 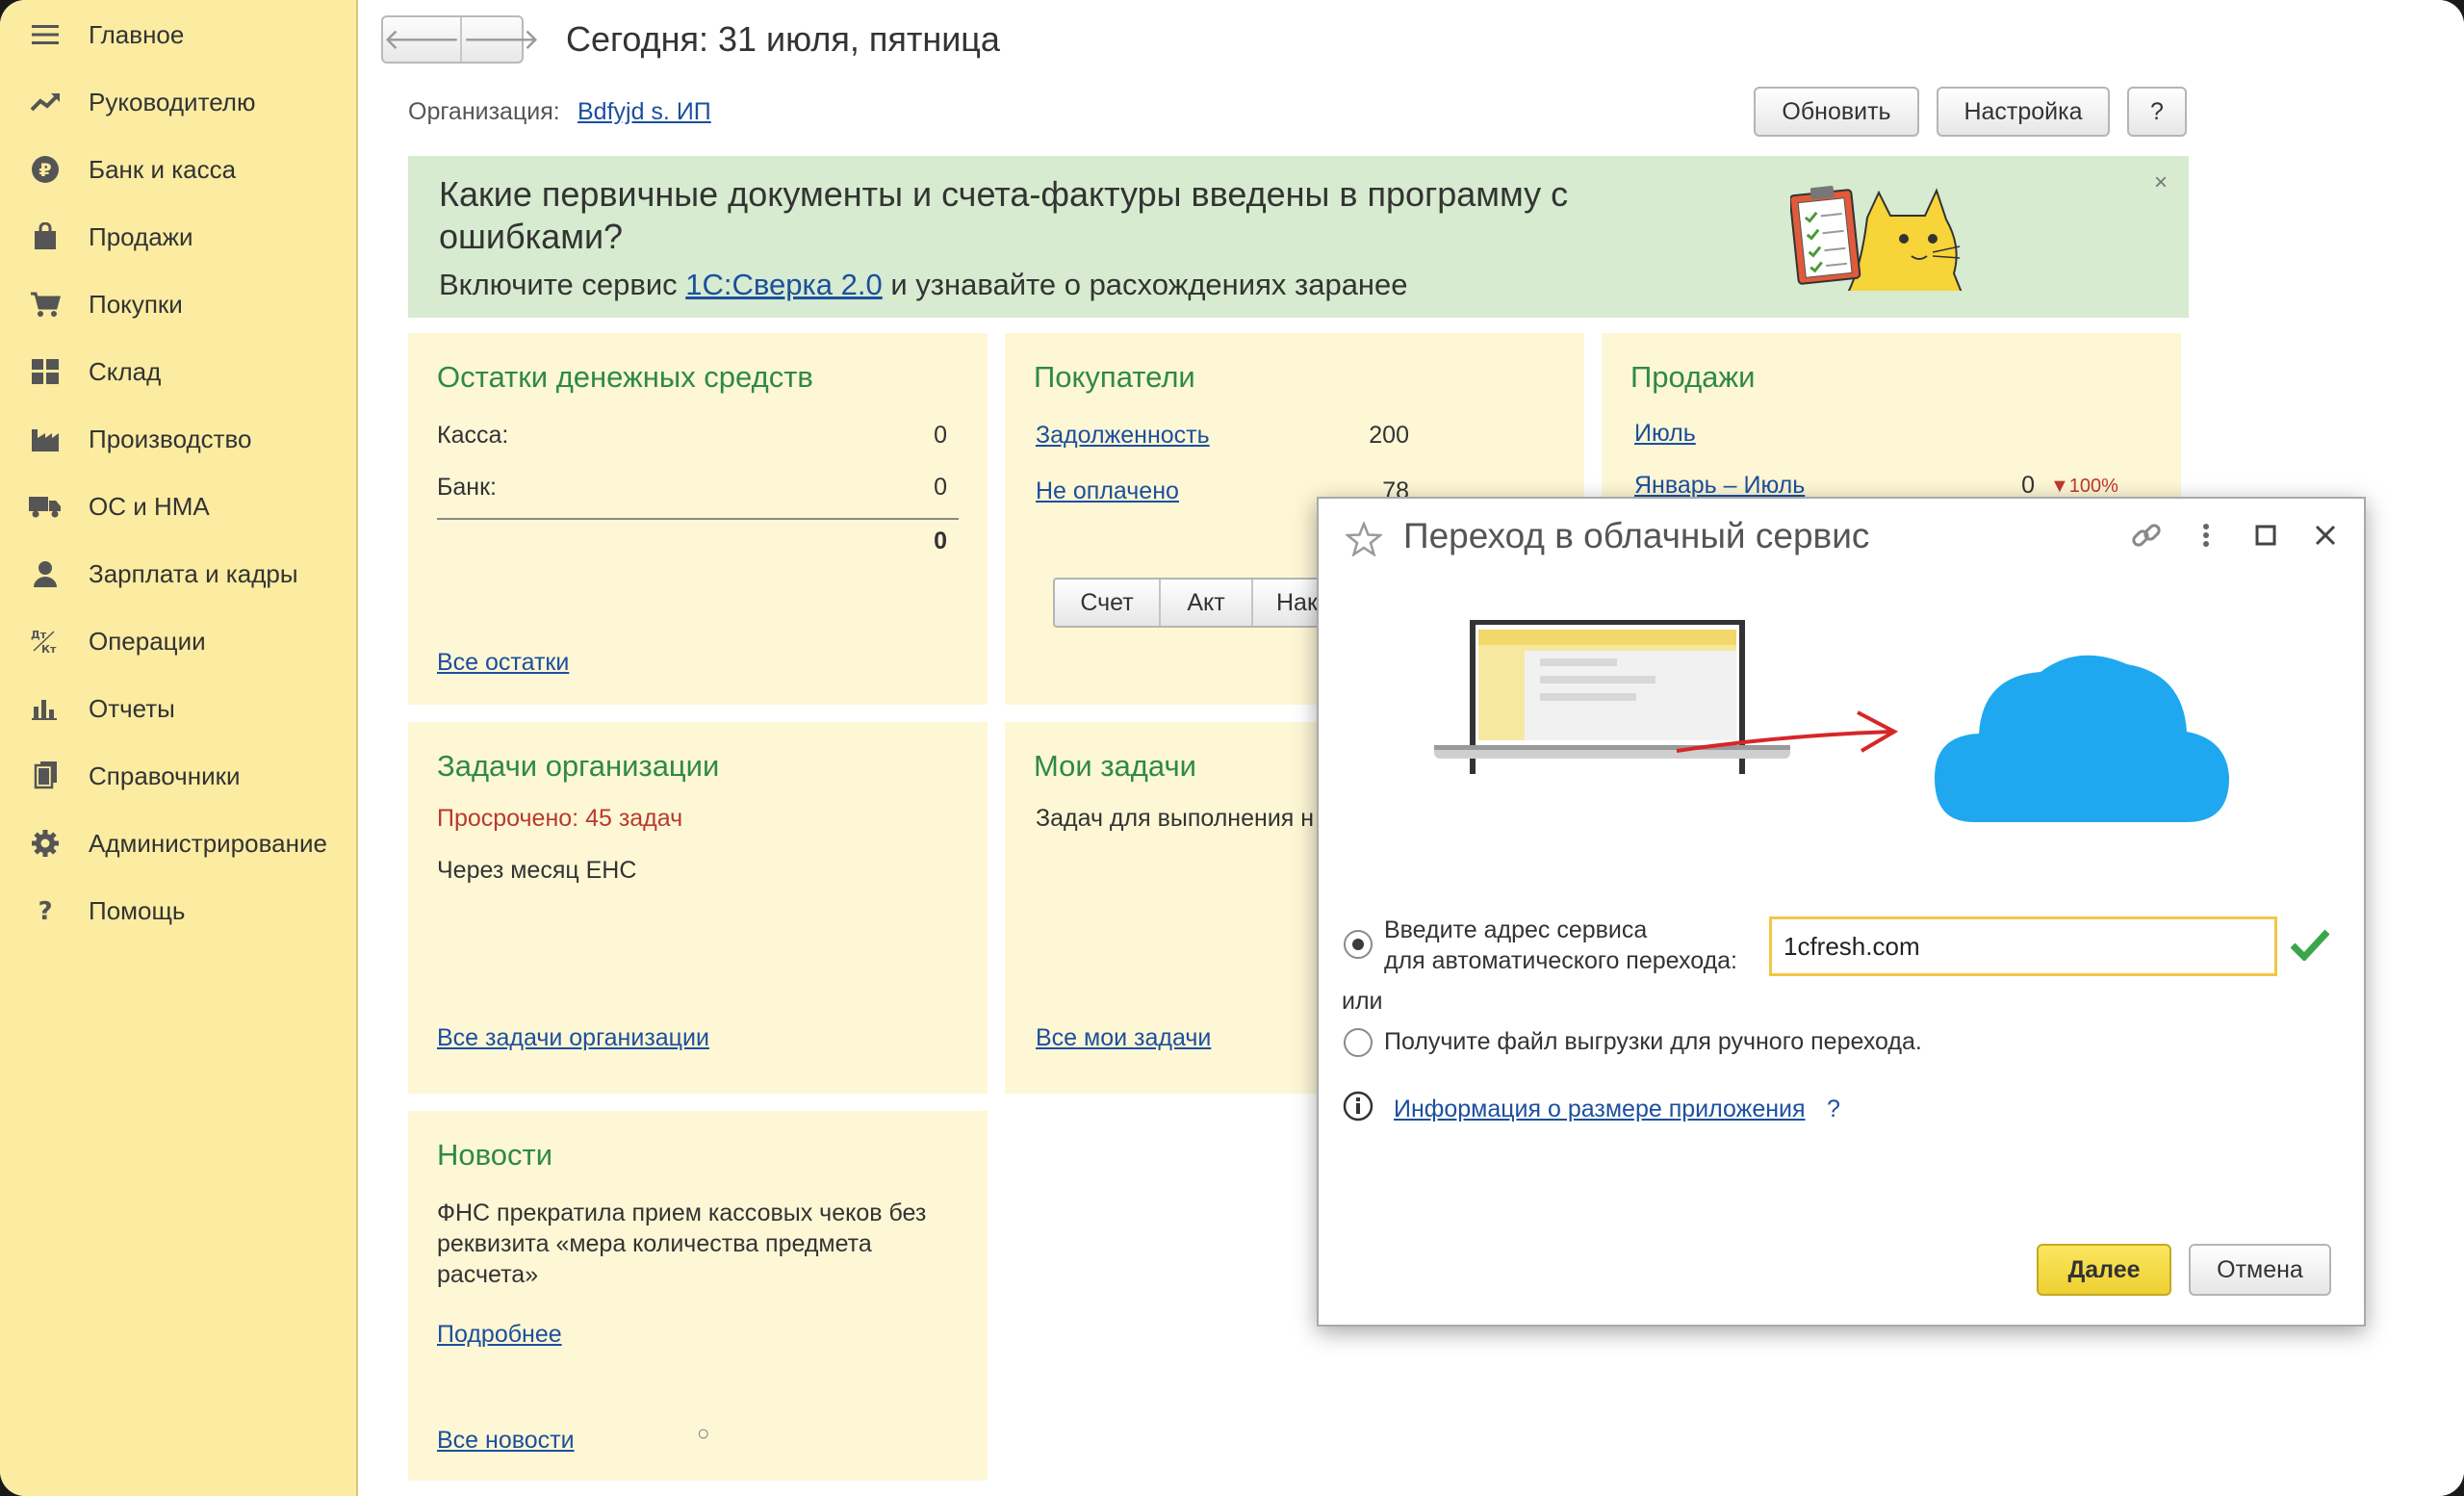 What do you see at coordinates (1876, 237) in the screenshot?
I see `cat-clipboard-illustration` at bounding box center [1876, 237].